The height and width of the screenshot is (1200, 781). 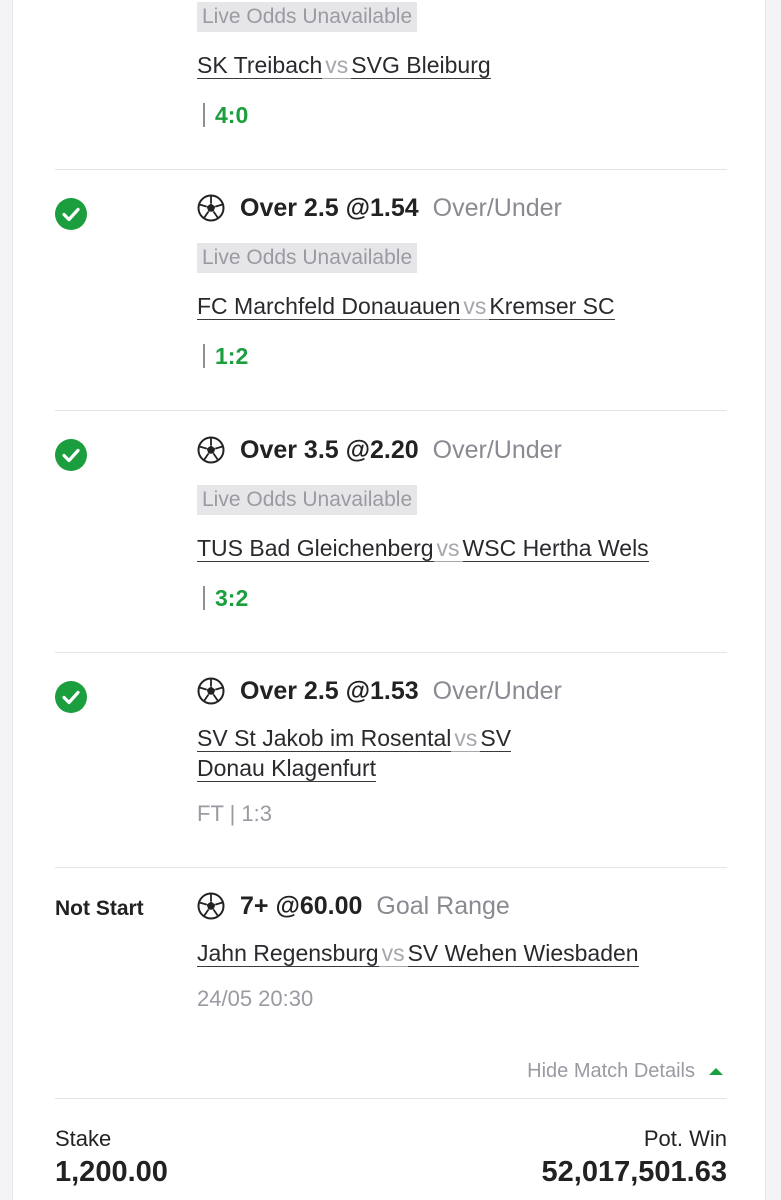 What do you see at coordinates (315, 548) in the screenshot?
I see `home-team: TUS Bad Gleichenberg` at bounding box center [315, 548].